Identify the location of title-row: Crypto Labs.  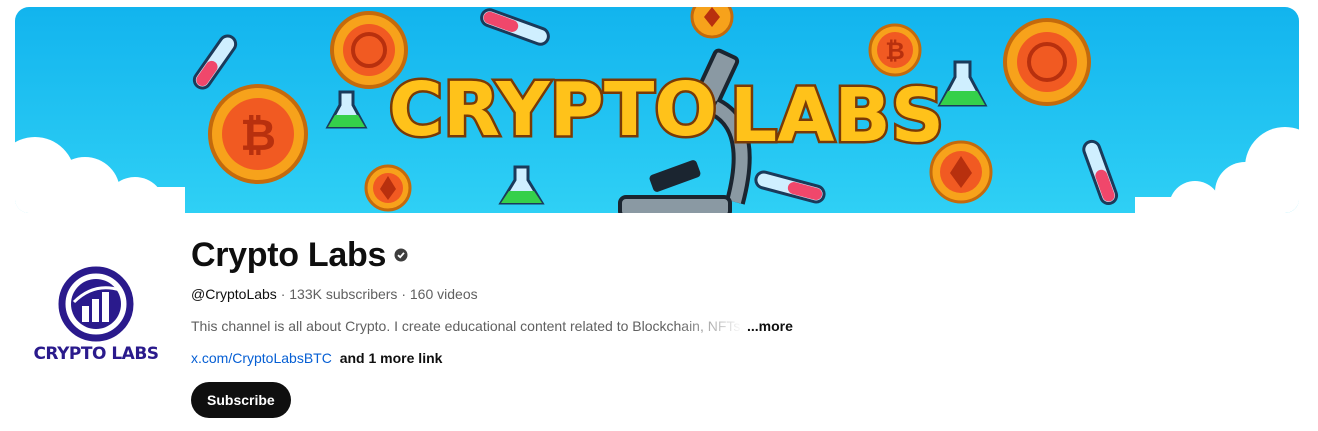
(492, 255).